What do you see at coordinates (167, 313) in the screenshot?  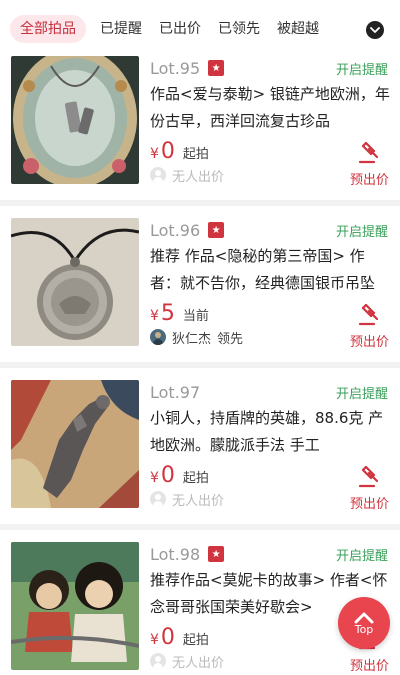 I see `lot-price: 5` at bounding box center [167, 313].